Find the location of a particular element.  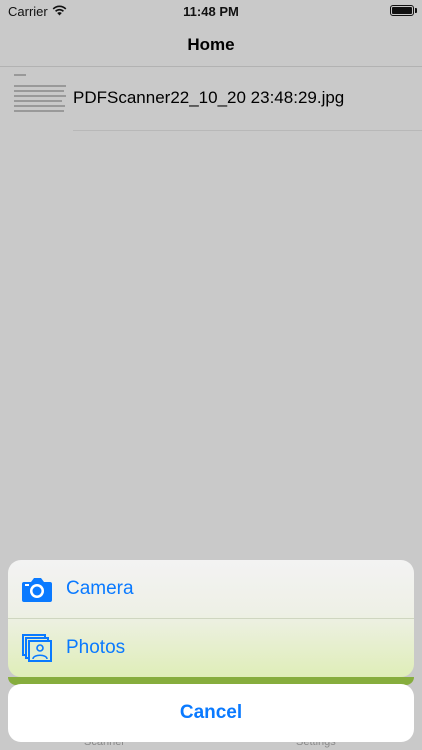

camera-label: Camera is located at coordinates (100, 588).